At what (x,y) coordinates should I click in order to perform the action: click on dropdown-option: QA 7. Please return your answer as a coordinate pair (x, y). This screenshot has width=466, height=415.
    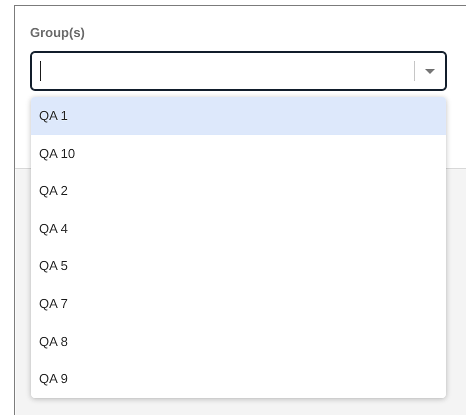
    Looking at the image, I should click on (238, 303).